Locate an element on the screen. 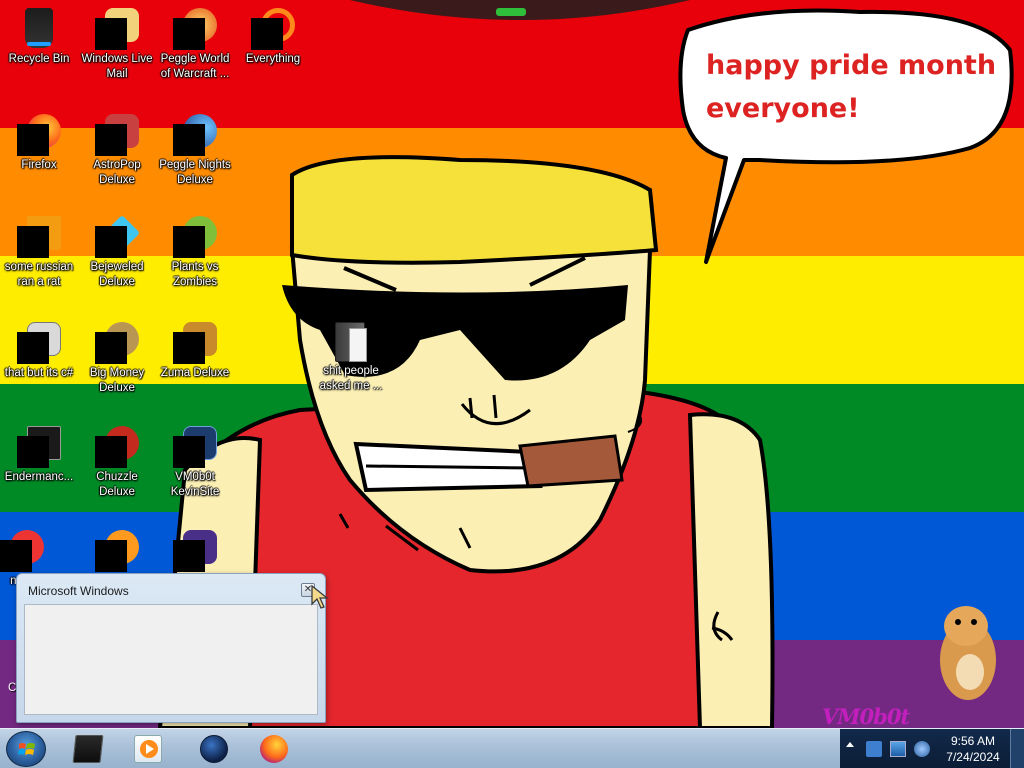  desktop-icon-windows-live-mail: Windows Live Mail is located at coordinates (117, 44).